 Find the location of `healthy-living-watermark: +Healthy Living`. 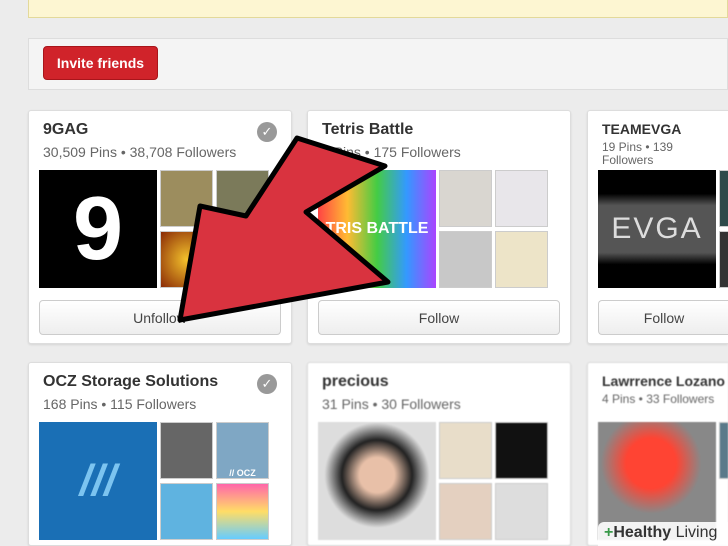

healthy-living-watermark: +Healthy Living is located at coordinates (663, 534).